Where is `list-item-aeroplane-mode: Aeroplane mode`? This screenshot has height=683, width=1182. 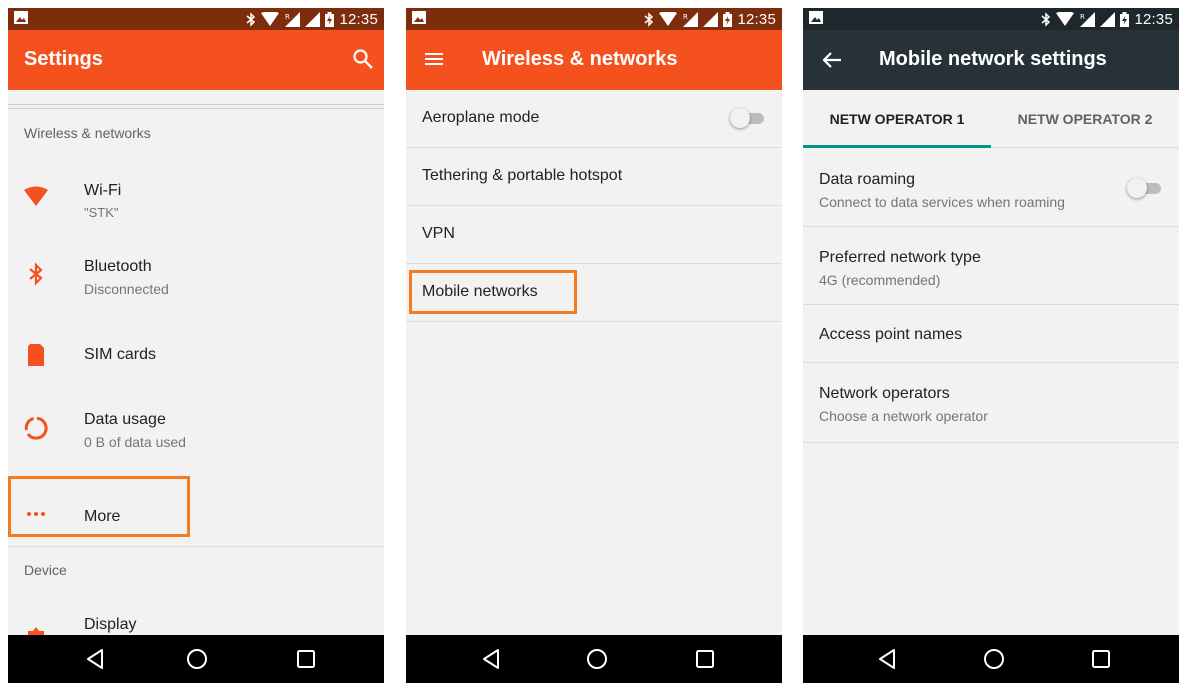 list-item-aeroplane-mode: Aeroplane mode is located at coordinates (594, 119).